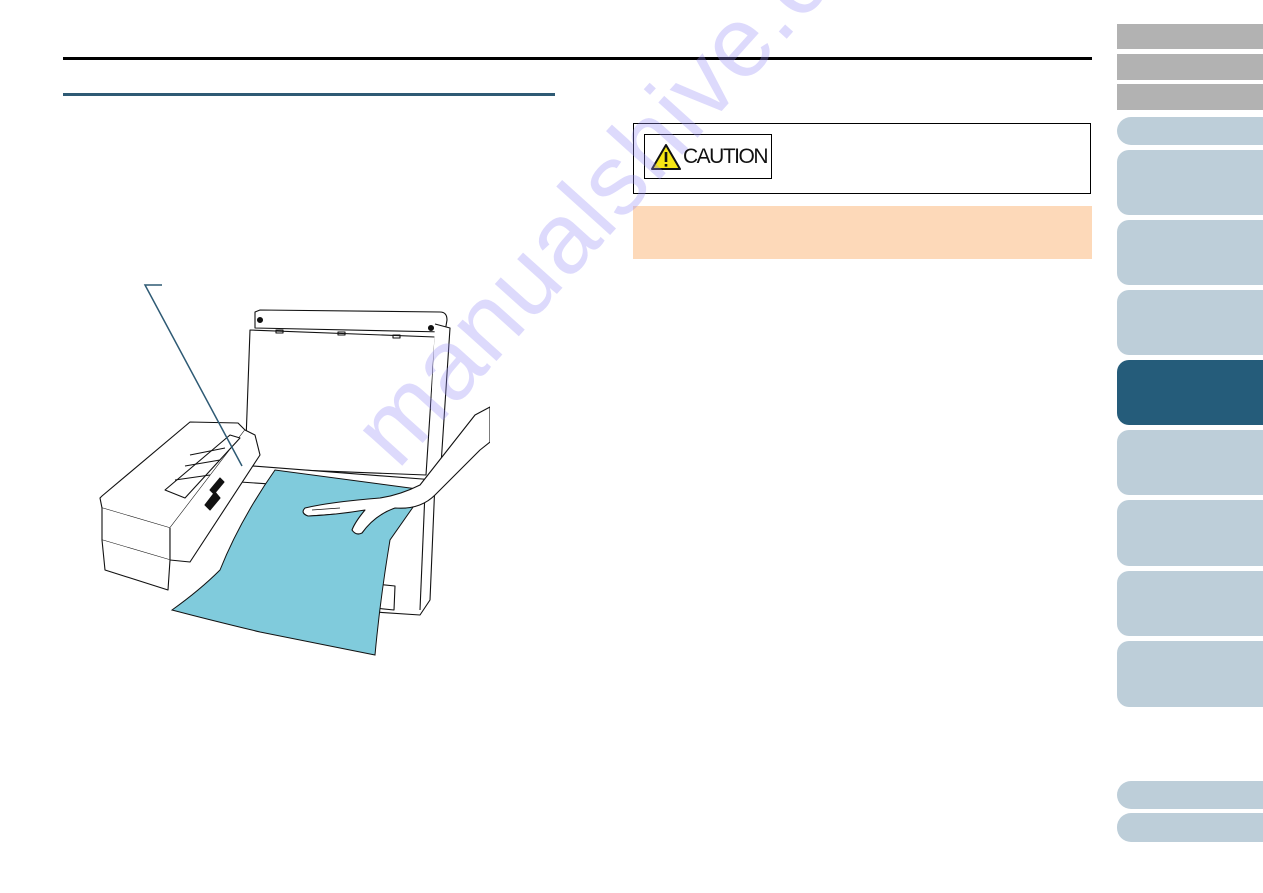 Image resolution: width=1263 pixels, height=893 pixels. Describe the element at coordinates (347, 395) in the screenshot. I see `scanner-lid` at that location.